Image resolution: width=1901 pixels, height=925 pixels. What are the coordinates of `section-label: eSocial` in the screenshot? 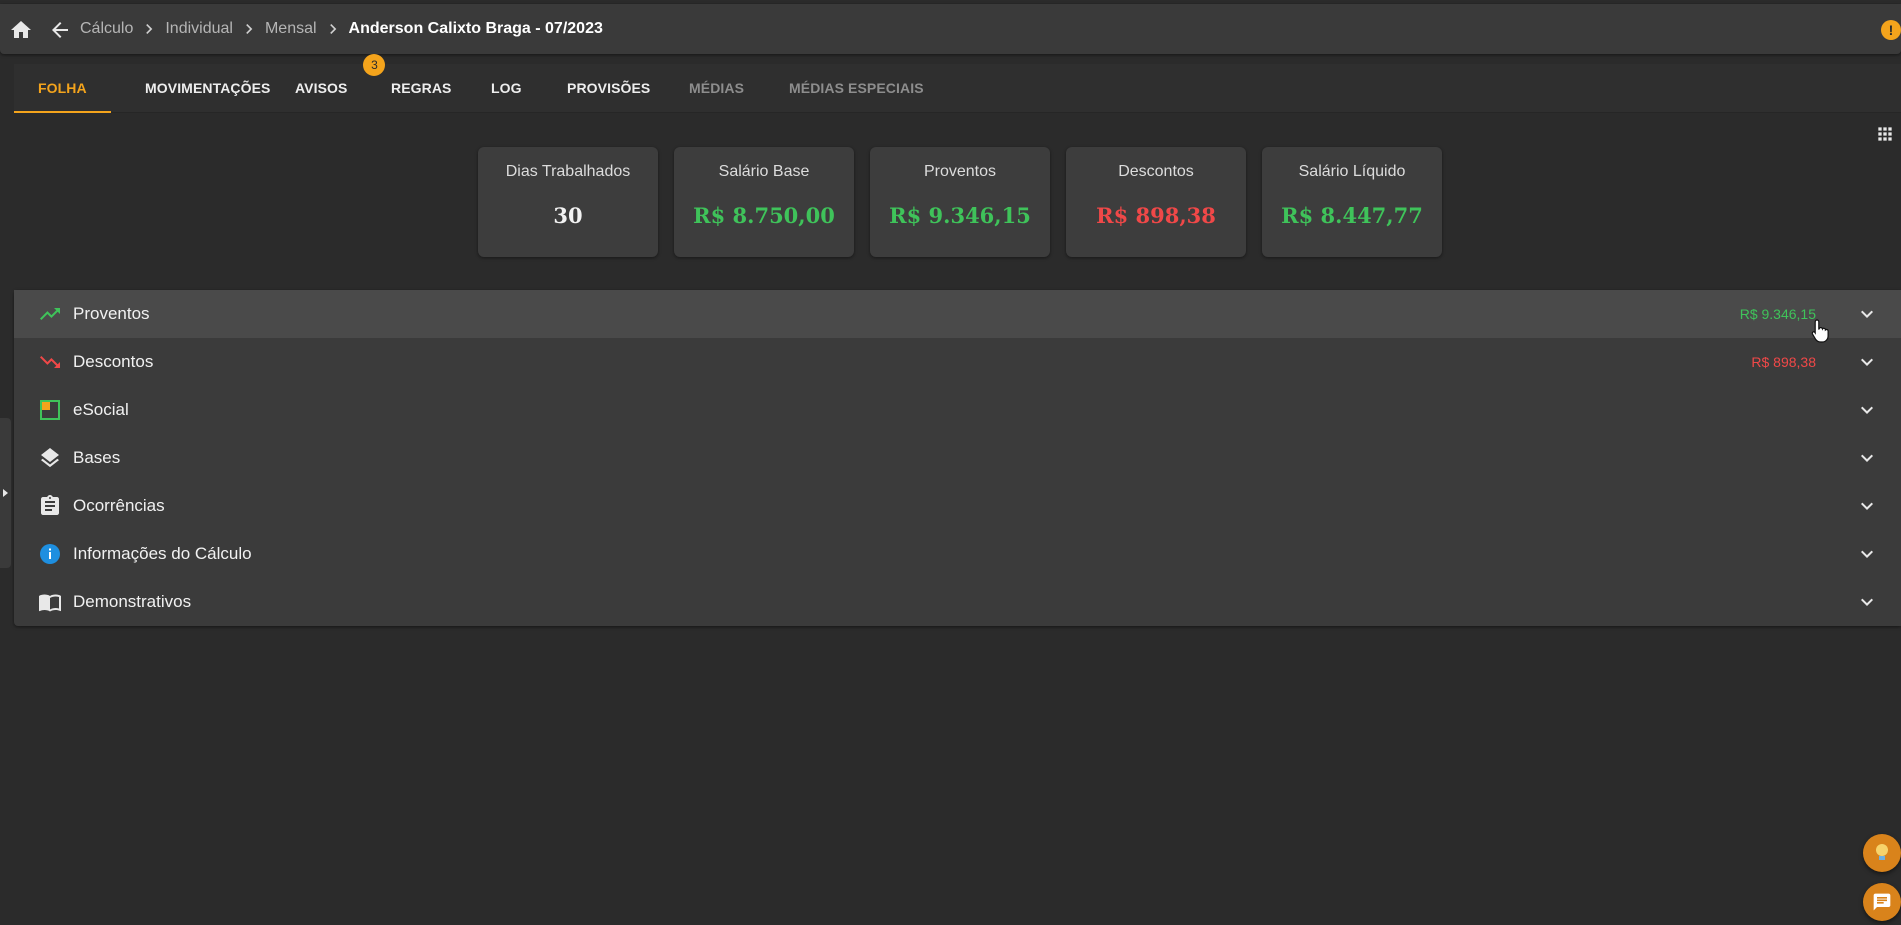 It's located at (101, 409).